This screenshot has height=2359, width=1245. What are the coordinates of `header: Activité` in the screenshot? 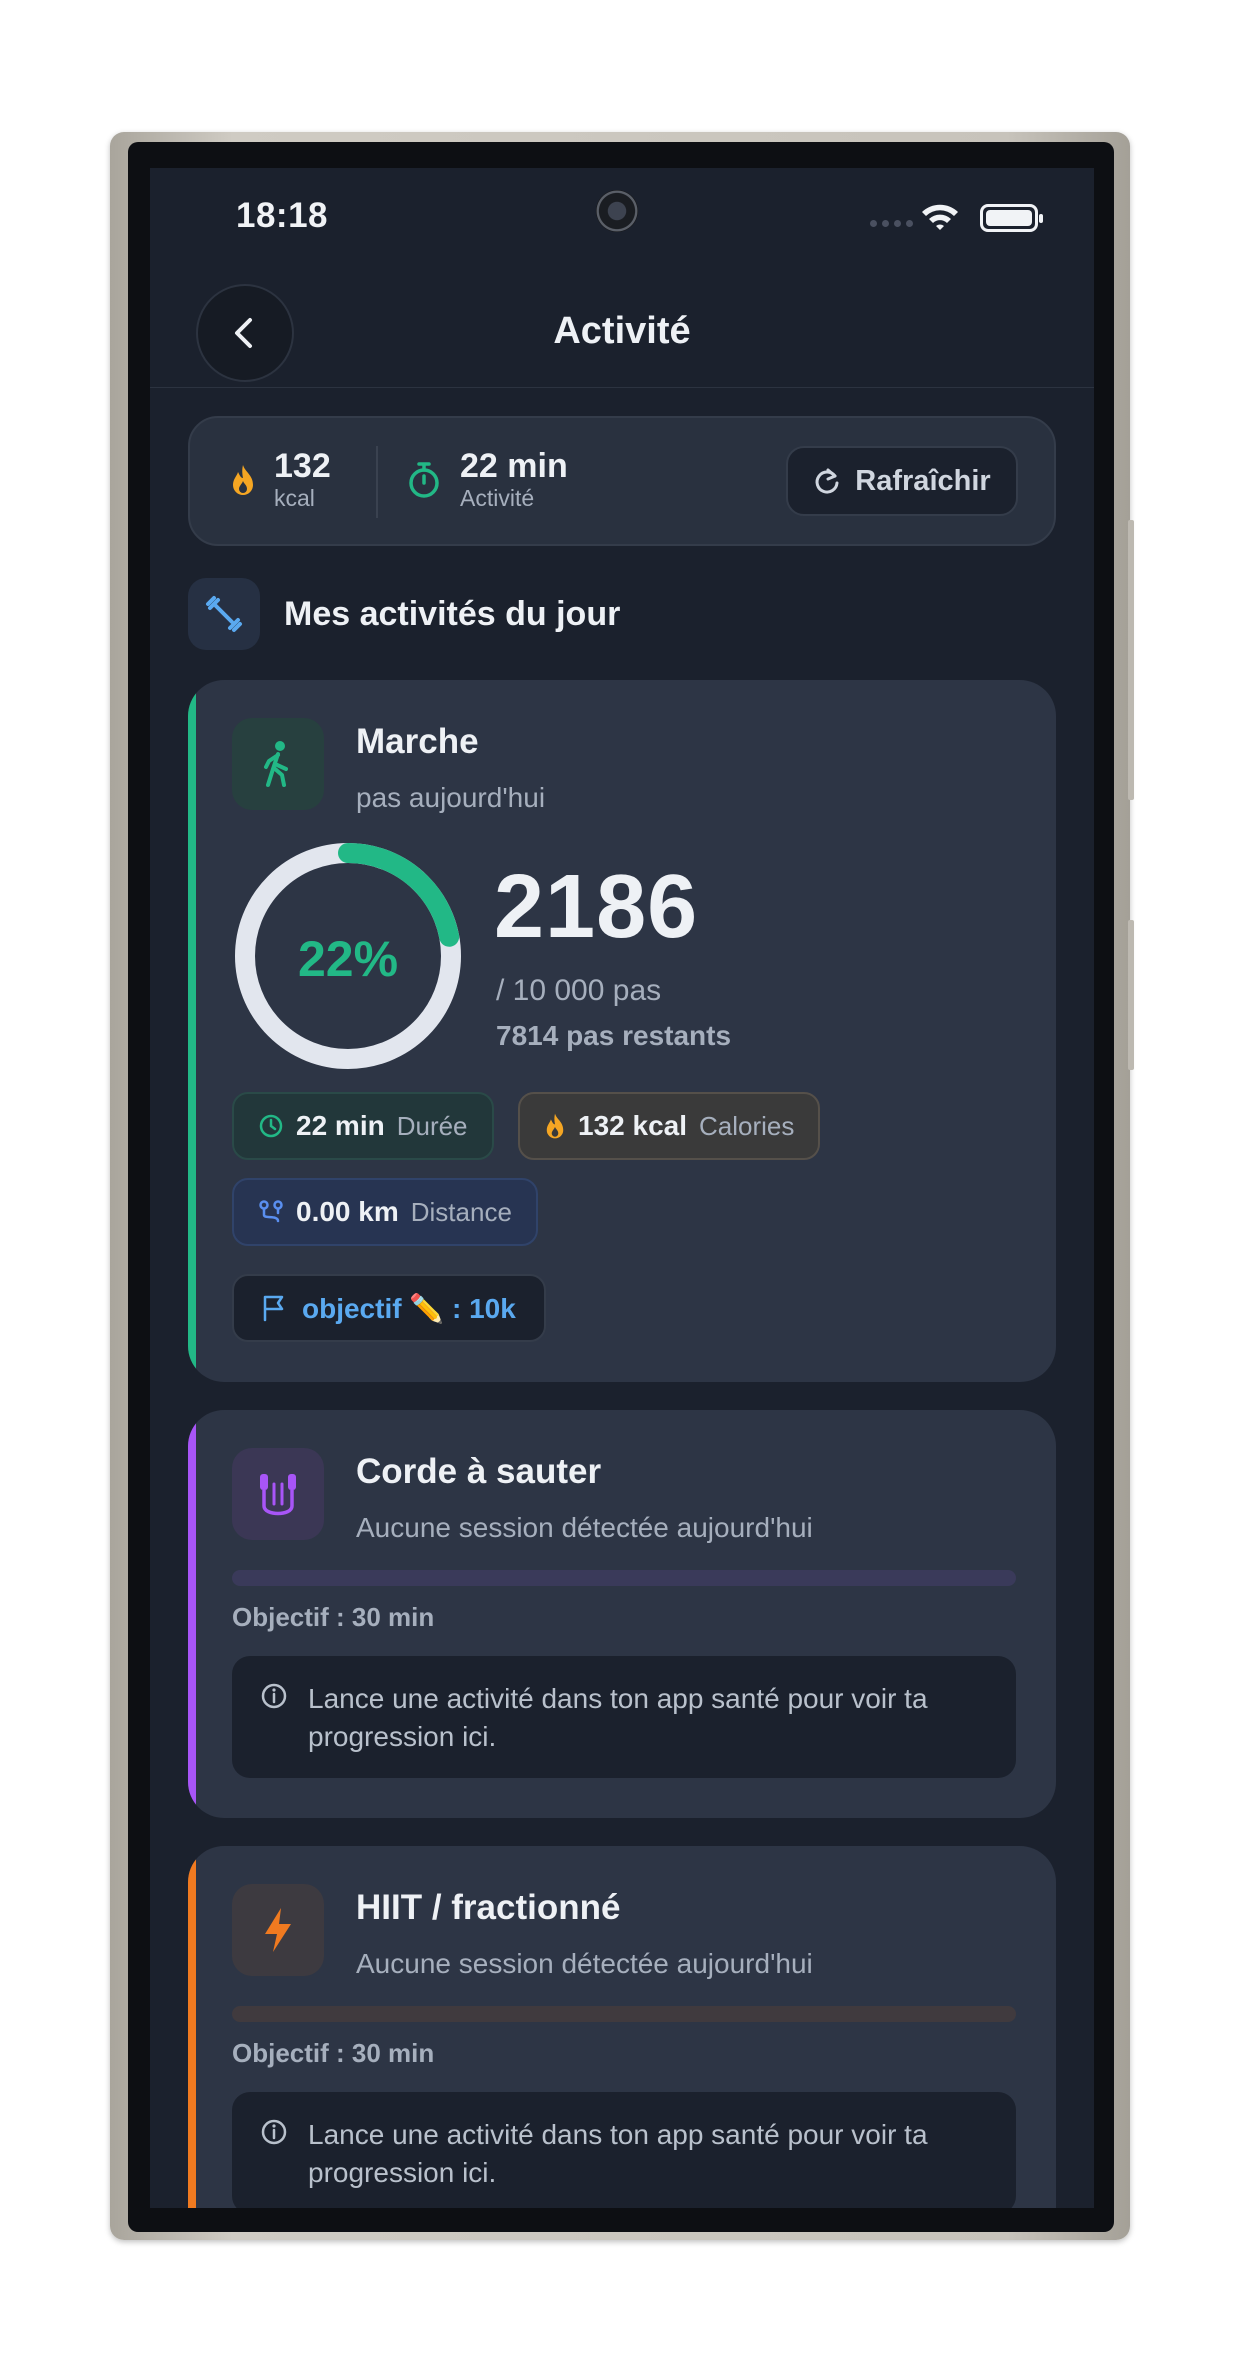 It's located at (622, 328).